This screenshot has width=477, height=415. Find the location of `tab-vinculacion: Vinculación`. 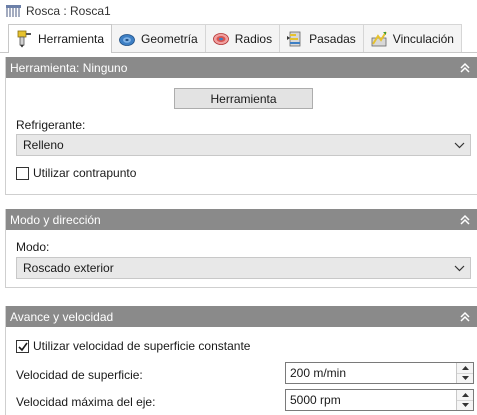

tab-vinculacion: Vinculación is located at coordinates (412, 38).